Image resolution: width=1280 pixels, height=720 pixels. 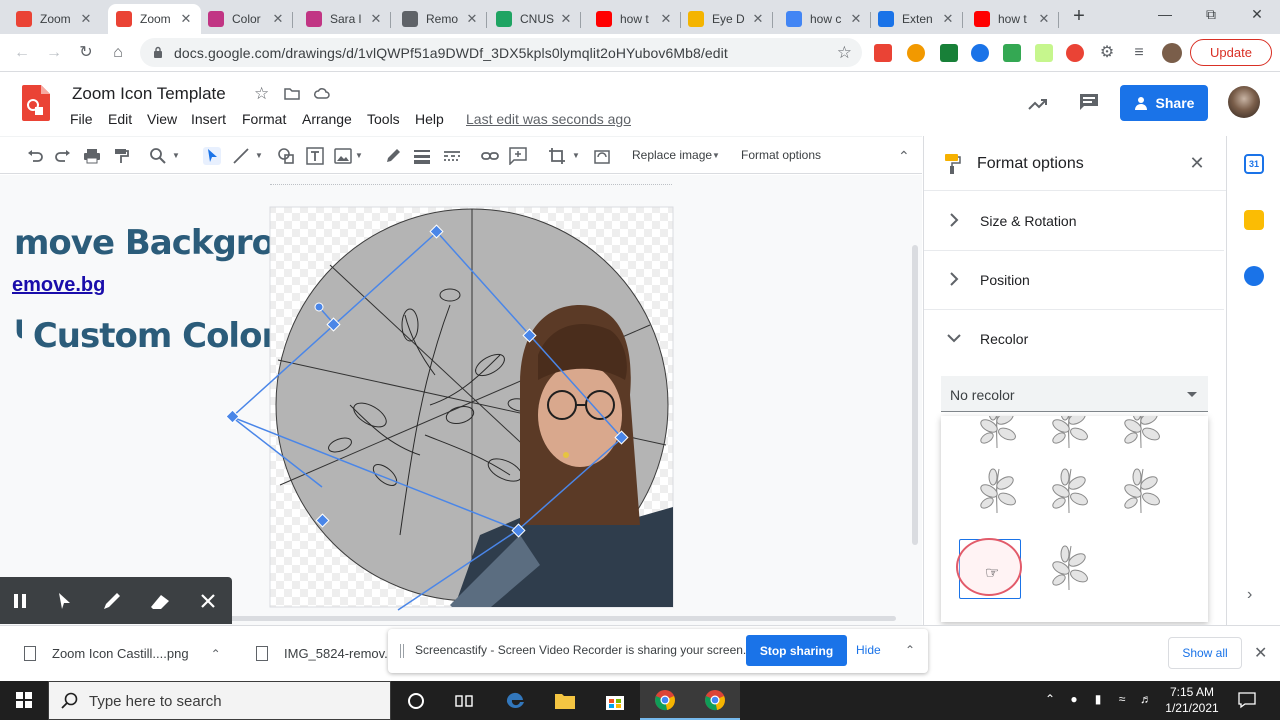 I want to click on browser-tab: how c ✕, so click(x=824, y=19).